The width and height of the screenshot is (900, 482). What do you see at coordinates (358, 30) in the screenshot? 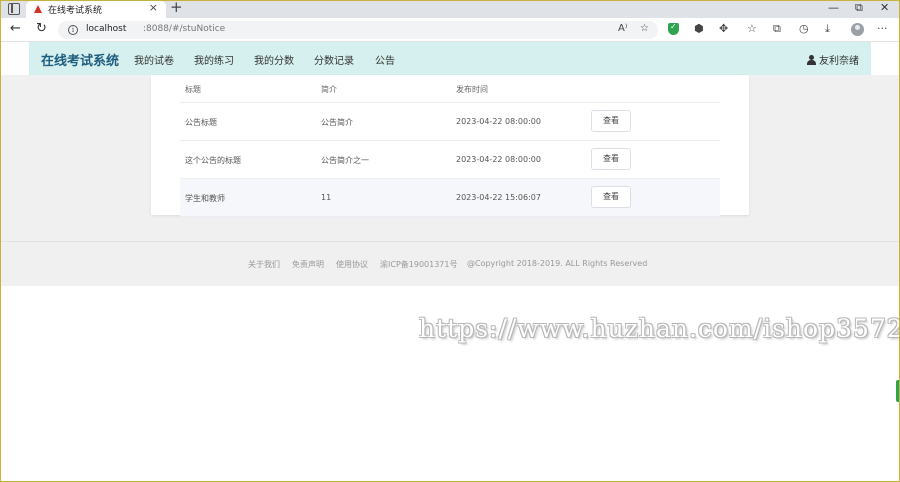
I see `address-bar: i localhost :8088/#/stuNotice A⁾ ☆` at bounding box center [358, 30].